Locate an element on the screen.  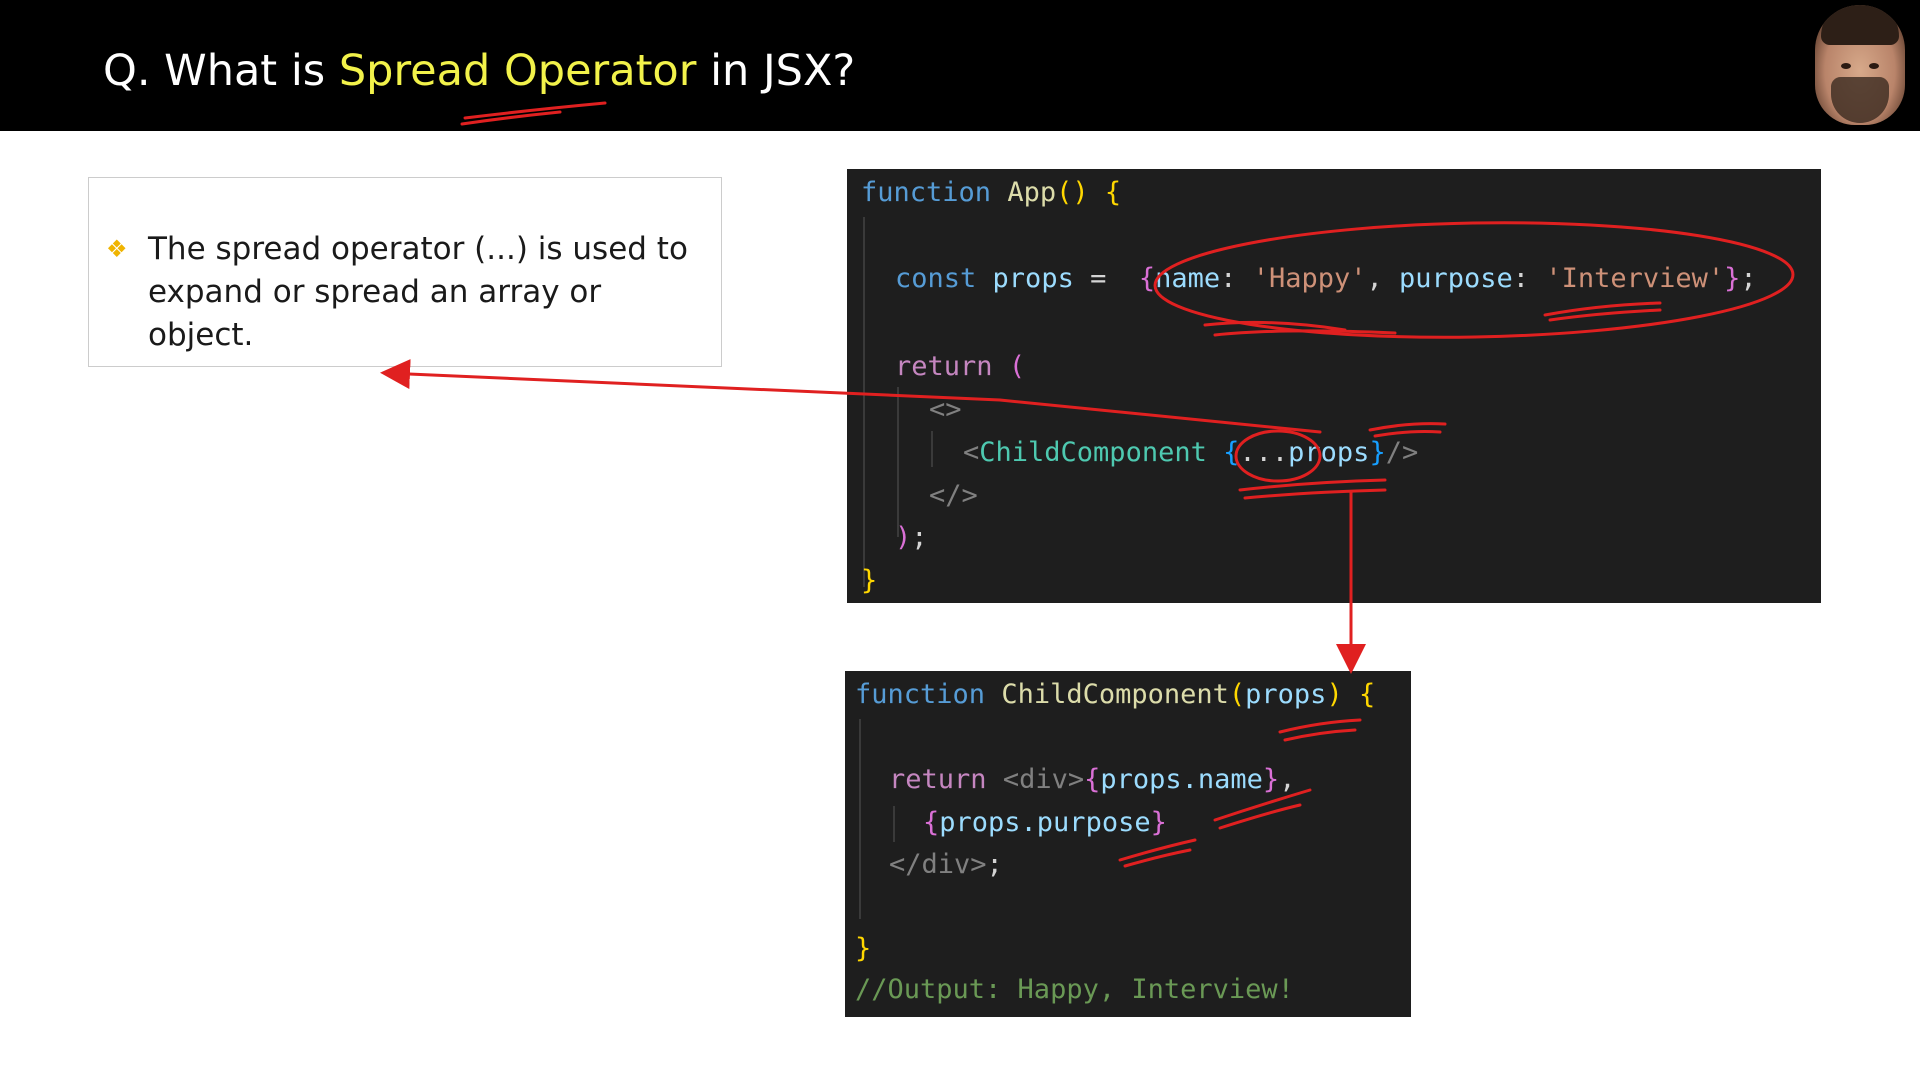
key: purpose is located at coordinates (1456, 278).